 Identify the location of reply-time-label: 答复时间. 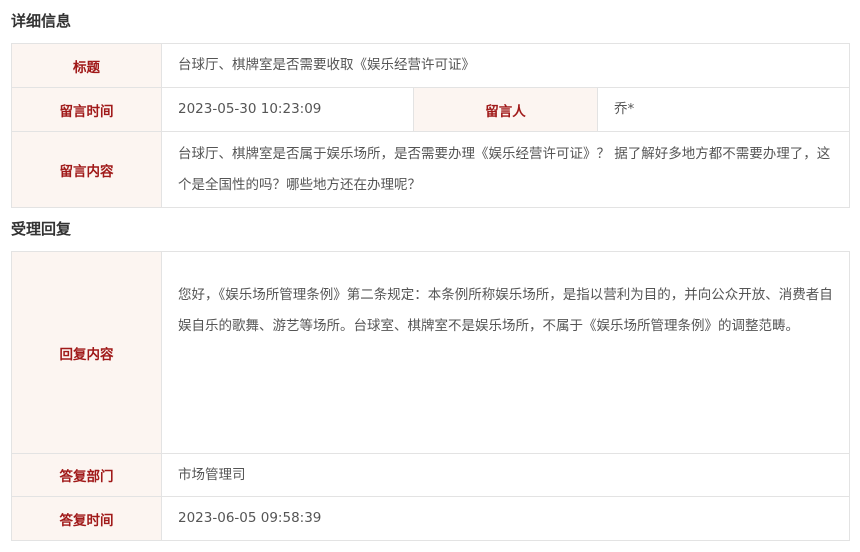
(86, 518).